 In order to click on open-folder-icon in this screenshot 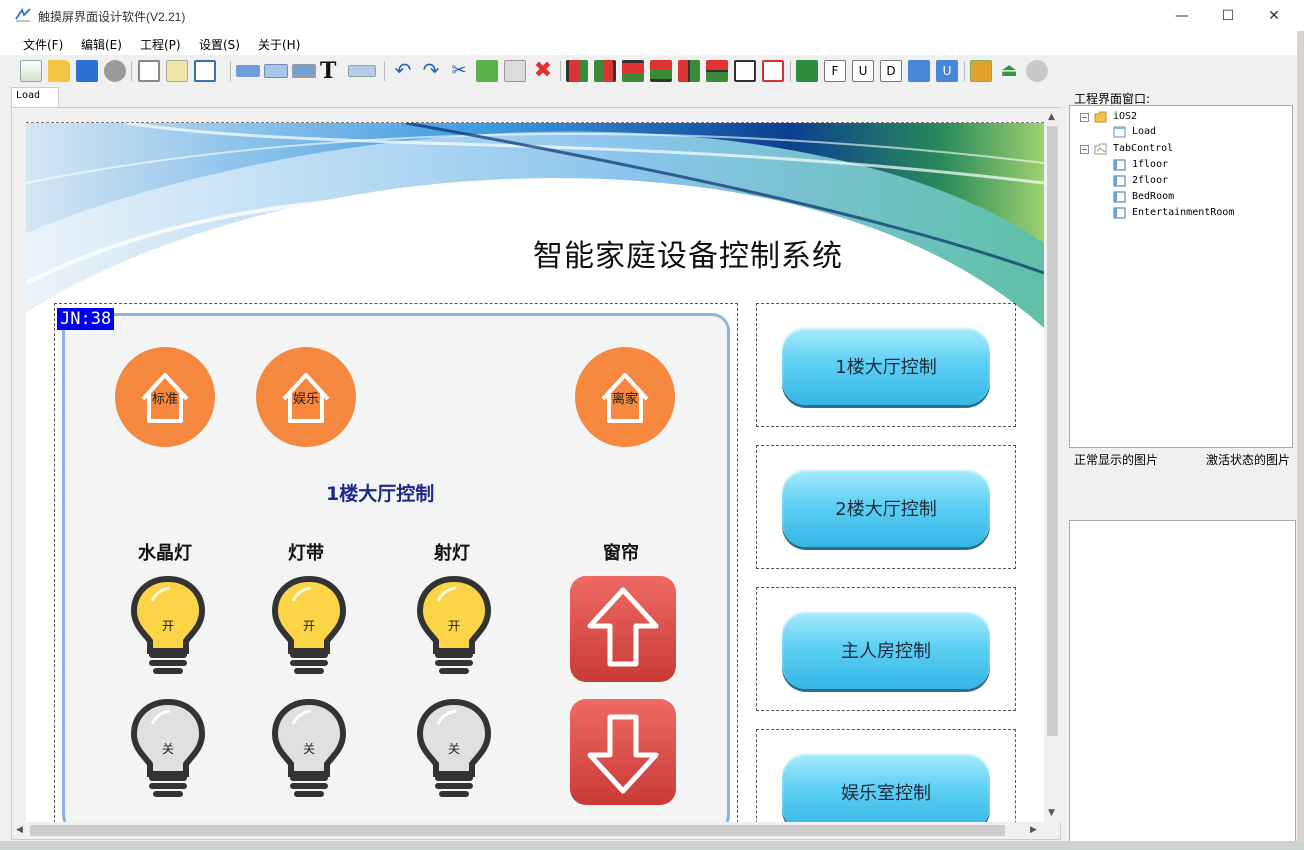, I will do `click(59, 71)`.